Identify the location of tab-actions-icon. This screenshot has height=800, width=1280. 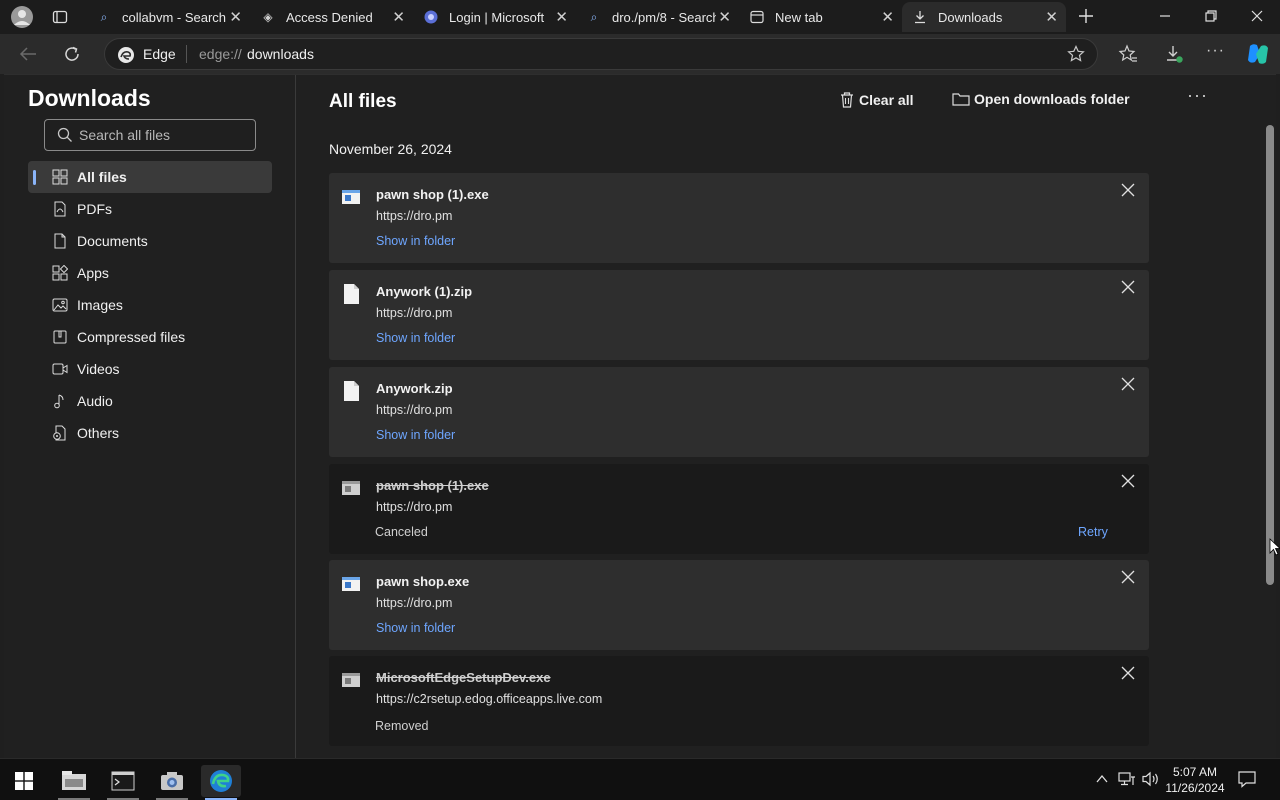
(60, 19).